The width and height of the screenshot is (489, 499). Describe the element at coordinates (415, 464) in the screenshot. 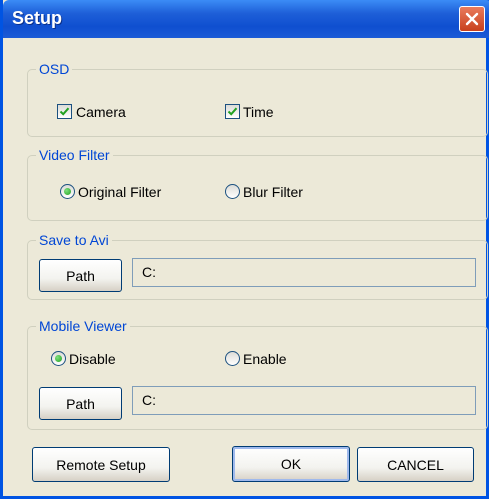

I see `cancel-button: CANCEL` at that location.